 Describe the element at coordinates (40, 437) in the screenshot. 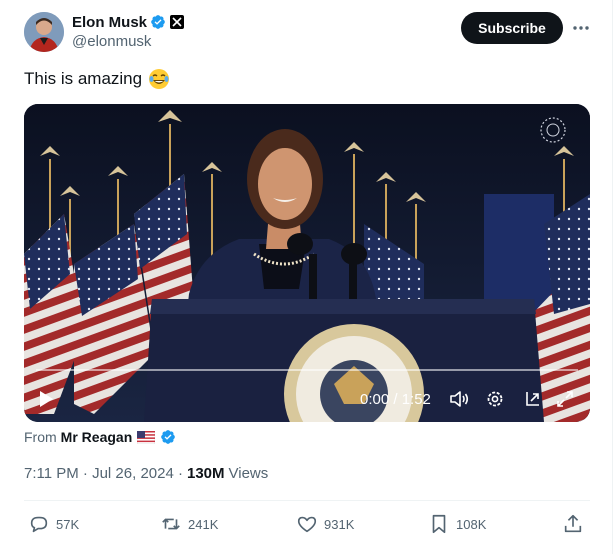

I see `attribution-prefix: From` at that location.